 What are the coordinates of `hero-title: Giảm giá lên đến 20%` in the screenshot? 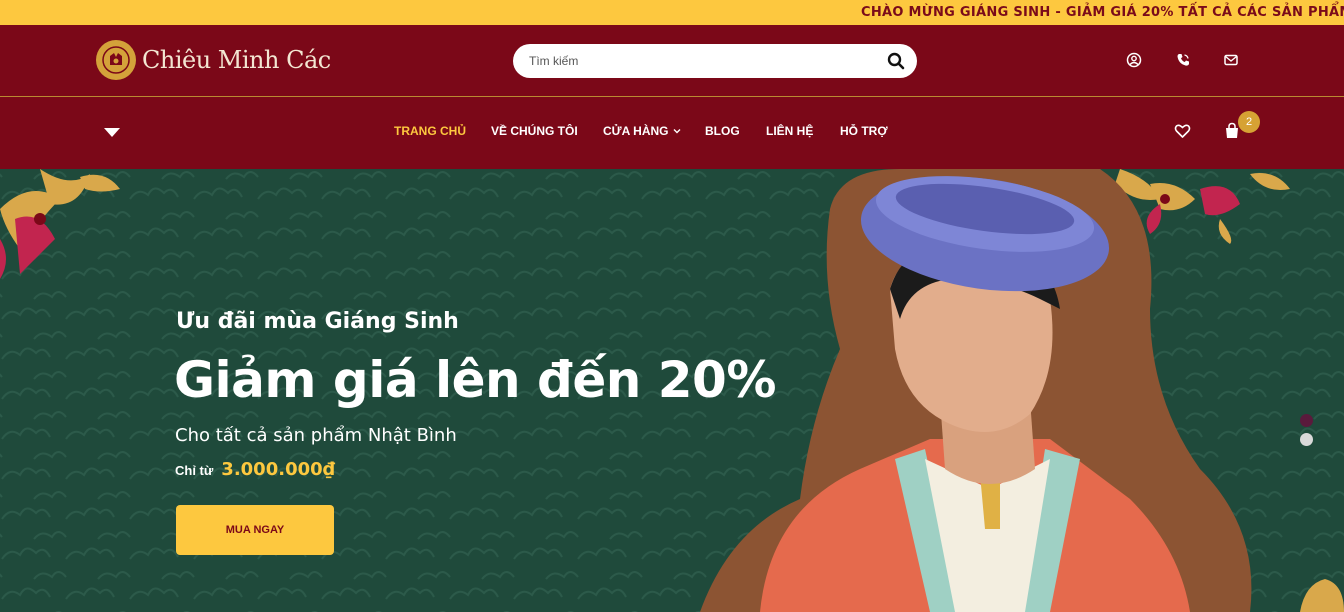 It's located at (475, 380).